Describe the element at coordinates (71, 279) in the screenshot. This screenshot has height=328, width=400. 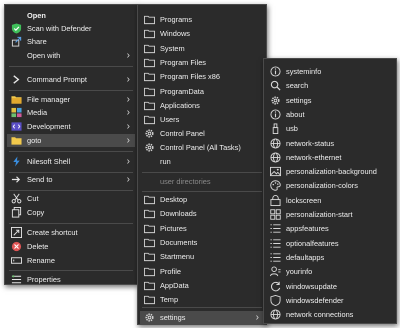
I see `menu-item-properties: Properties` at that location.